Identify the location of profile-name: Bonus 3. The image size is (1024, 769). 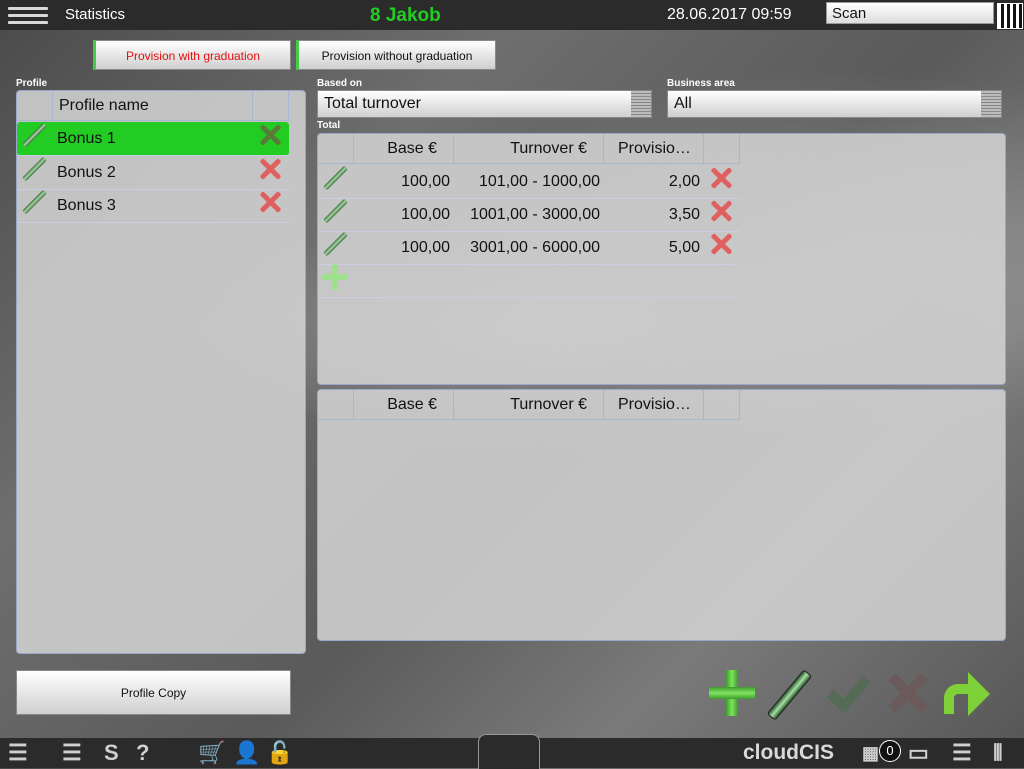
(86, 205).